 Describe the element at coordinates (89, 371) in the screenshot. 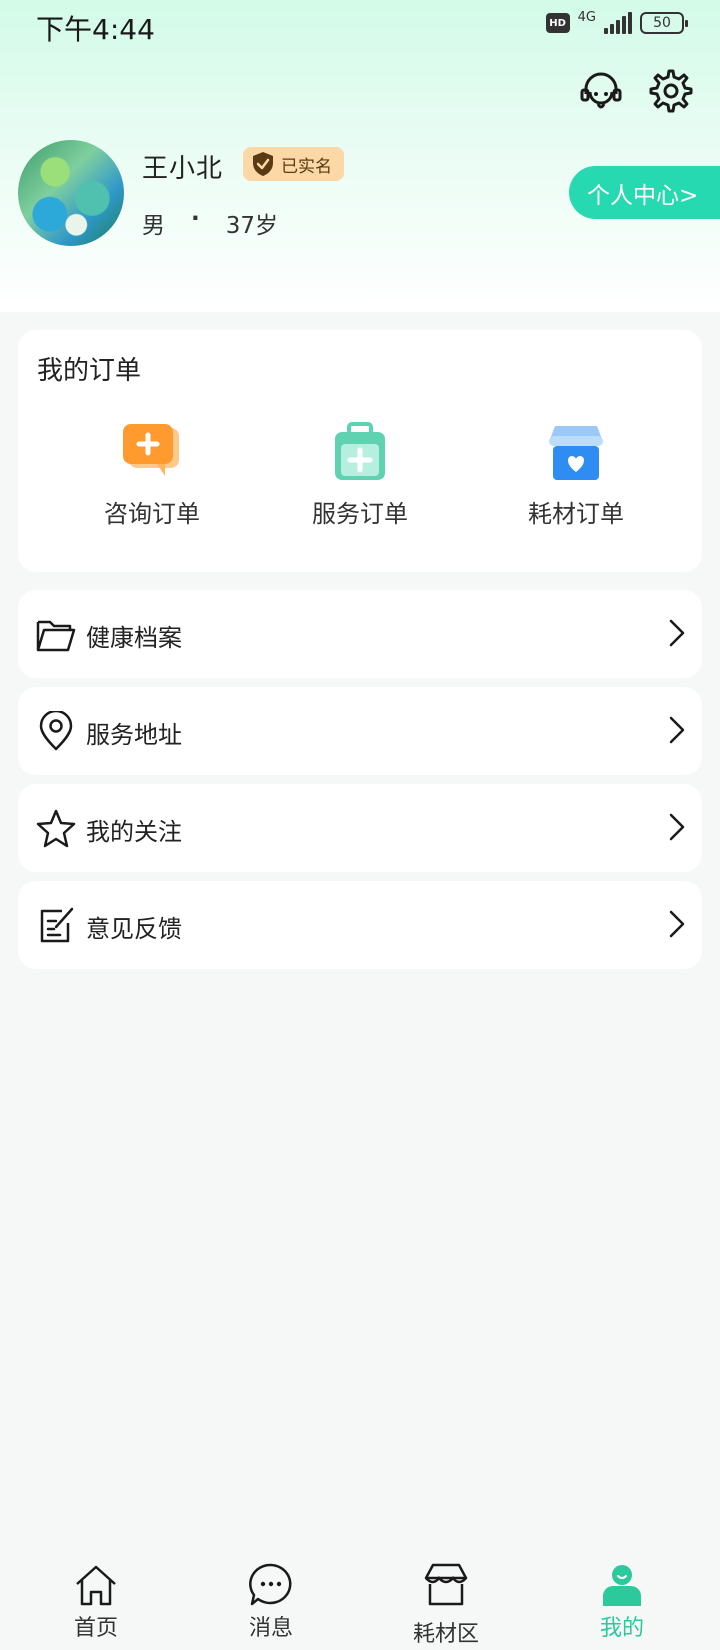

I see `orders-title: 我的订单` at that location.